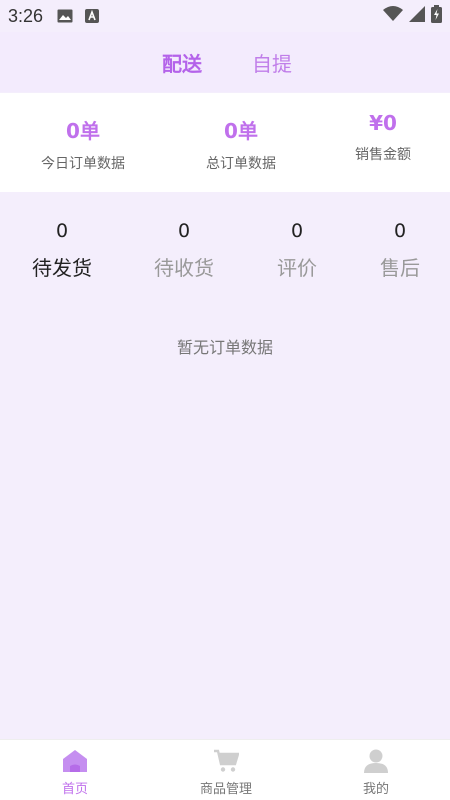 The image size is (450, 800). I want to click on delivery-mode-tabs: 配送 自提, so click(225, 62).